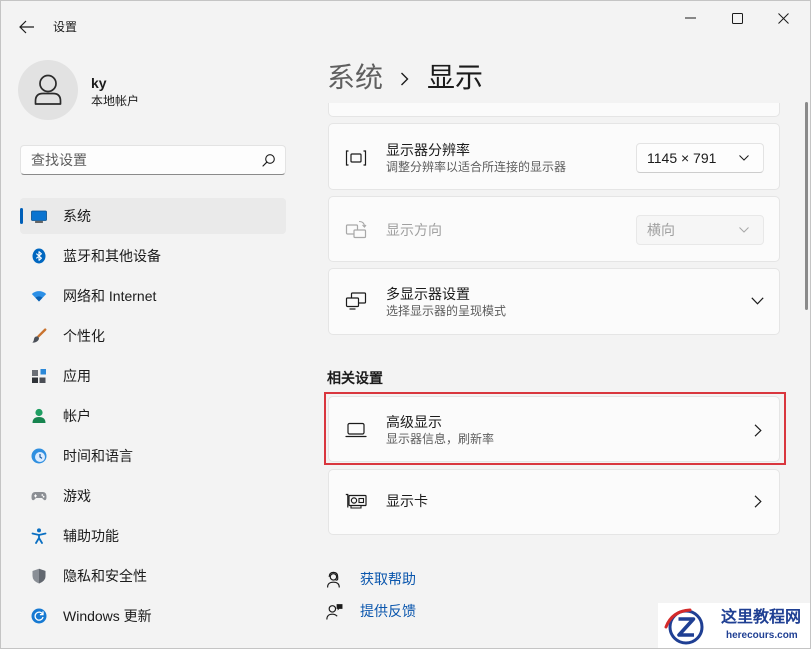 This screenshot has height=649, width=811. What do you see at coordinates (39, 496) in the screenshot?
I see `gamepad-icon` at bounding box center [39, 496].